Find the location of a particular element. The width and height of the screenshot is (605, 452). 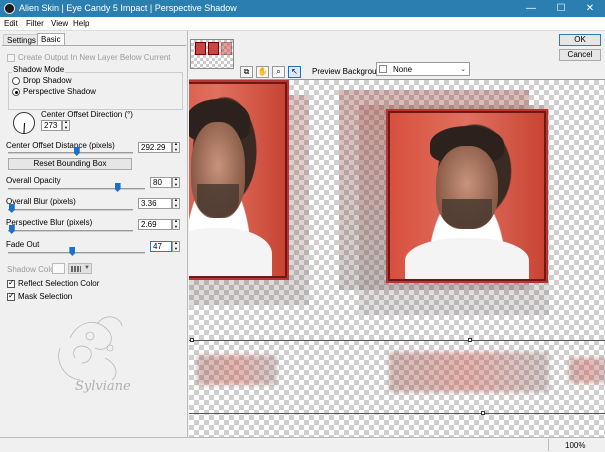

shadow-color-swatch is located at coordinates (58, 268).